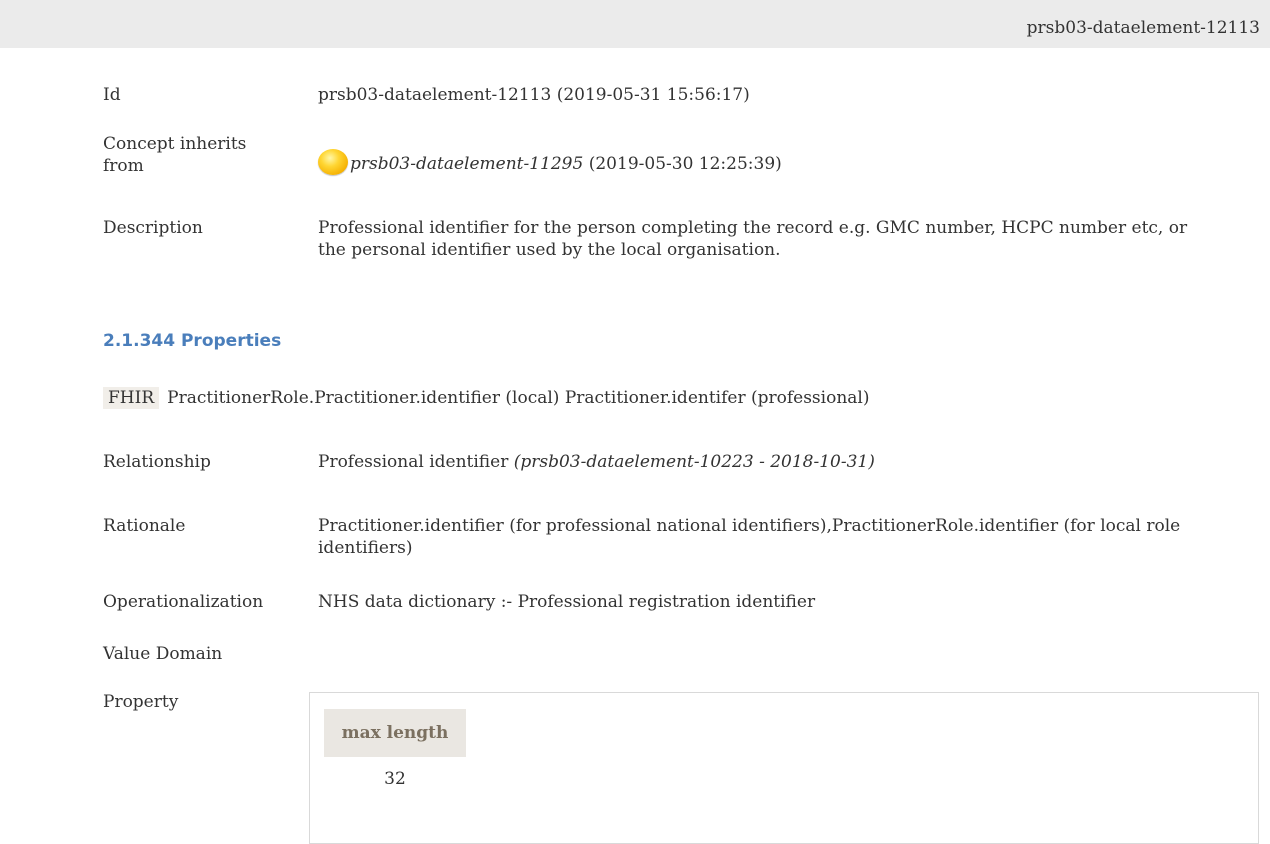 Image resolution: width=1270 pixels, height=844 pixels. What do you see at coordinates (163, 654) in the screenshot?
I see `value-domain-label: Value Domain` at bounding box center [163, 654].